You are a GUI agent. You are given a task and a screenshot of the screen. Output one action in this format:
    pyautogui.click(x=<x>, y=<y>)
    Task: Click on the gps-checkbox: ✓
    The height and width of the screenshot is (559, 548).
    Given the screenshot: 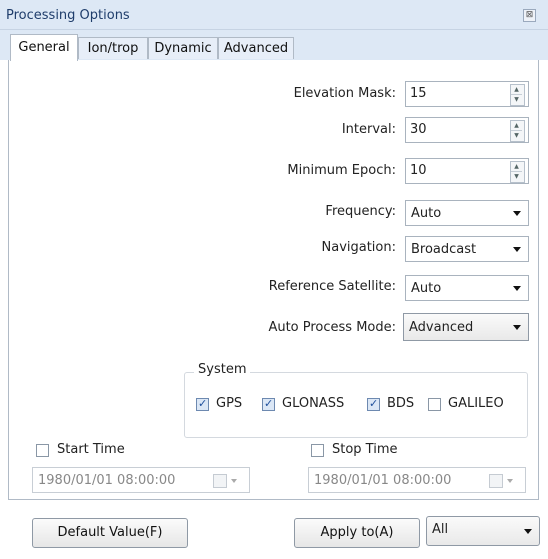 What is the action you would take?
    pyautogui.click(x=202, y=404)
    